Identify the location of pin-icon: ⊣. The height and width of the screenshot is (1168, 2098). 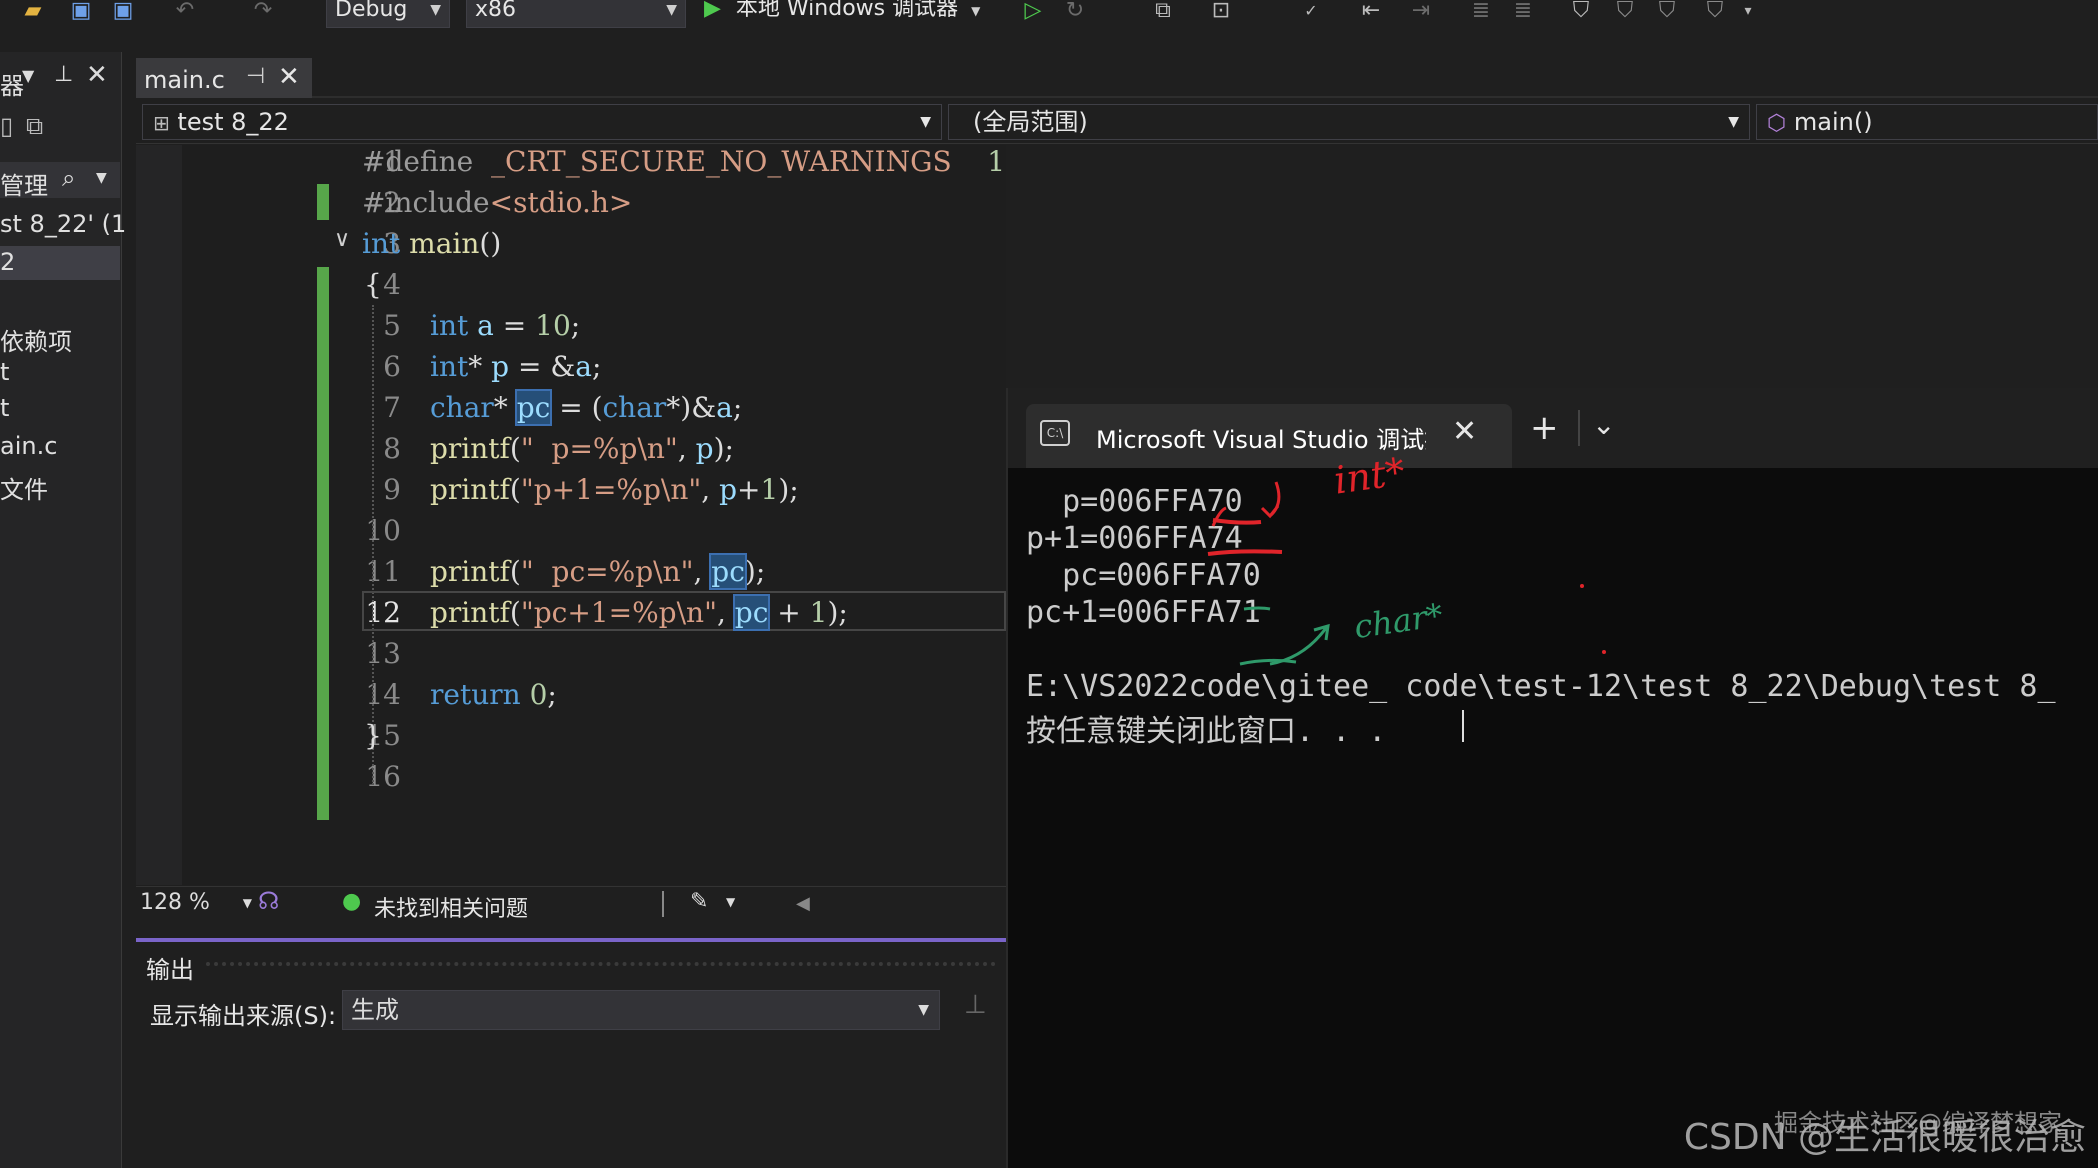
(255, 76).